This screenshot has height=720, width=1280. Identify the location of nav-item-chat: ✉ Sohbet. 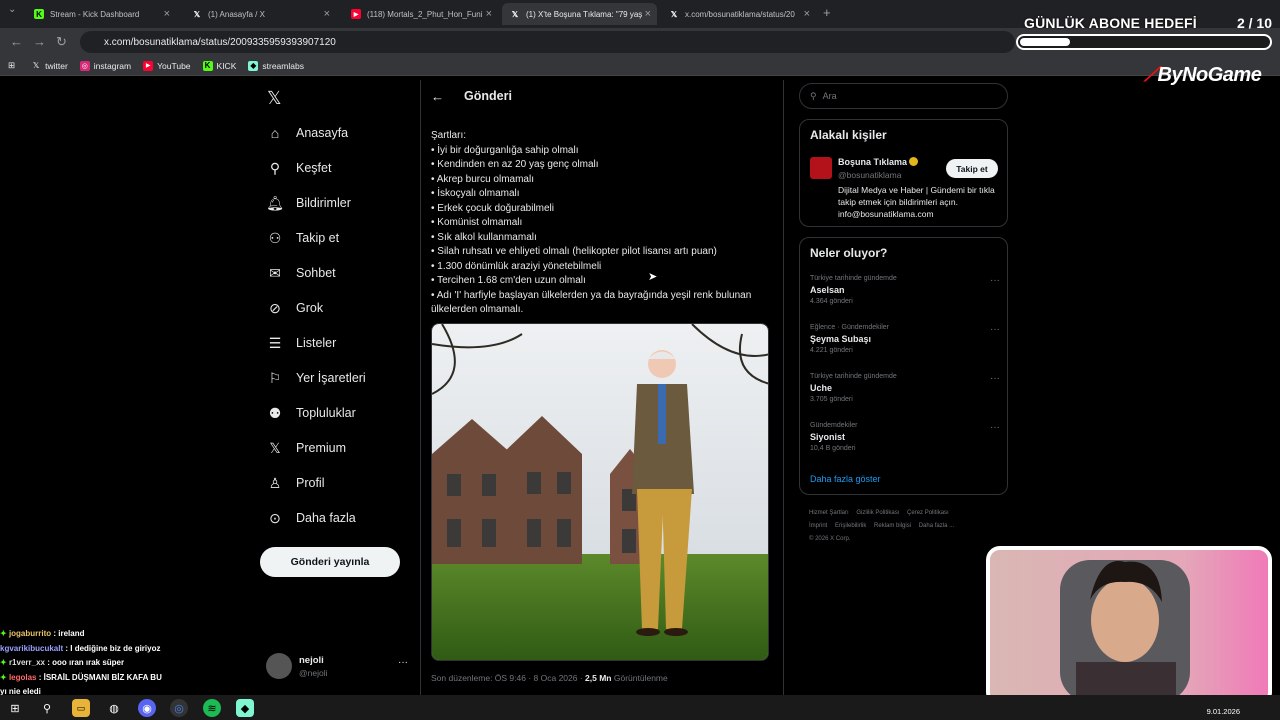
(301, 273).